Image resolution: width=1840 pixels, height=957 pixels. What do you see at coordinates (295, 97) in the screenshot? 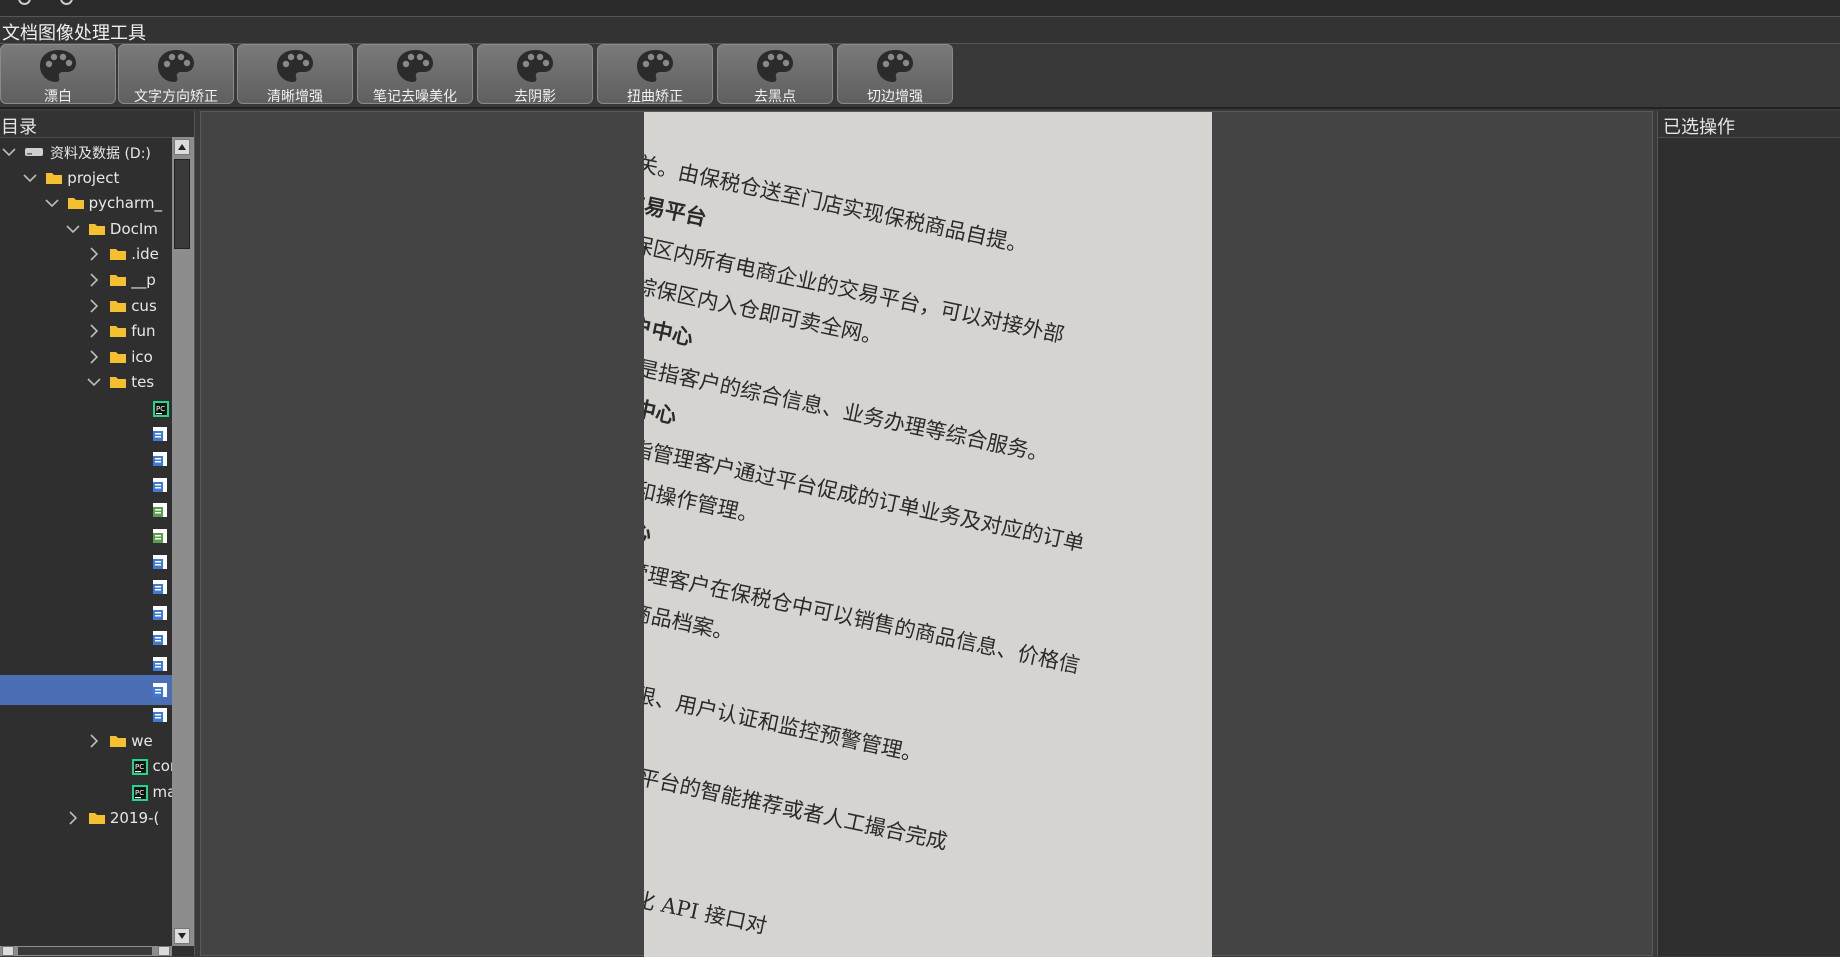
I see `tool-button-label: 清晰增强` at bounding box center [295, 97].